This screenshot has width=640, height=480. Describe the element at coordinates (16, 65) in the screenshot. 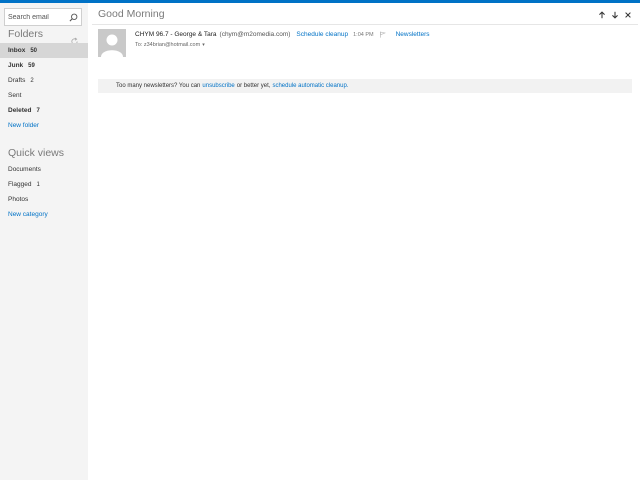

I see `sidebar-item-label: Junk` at that location.